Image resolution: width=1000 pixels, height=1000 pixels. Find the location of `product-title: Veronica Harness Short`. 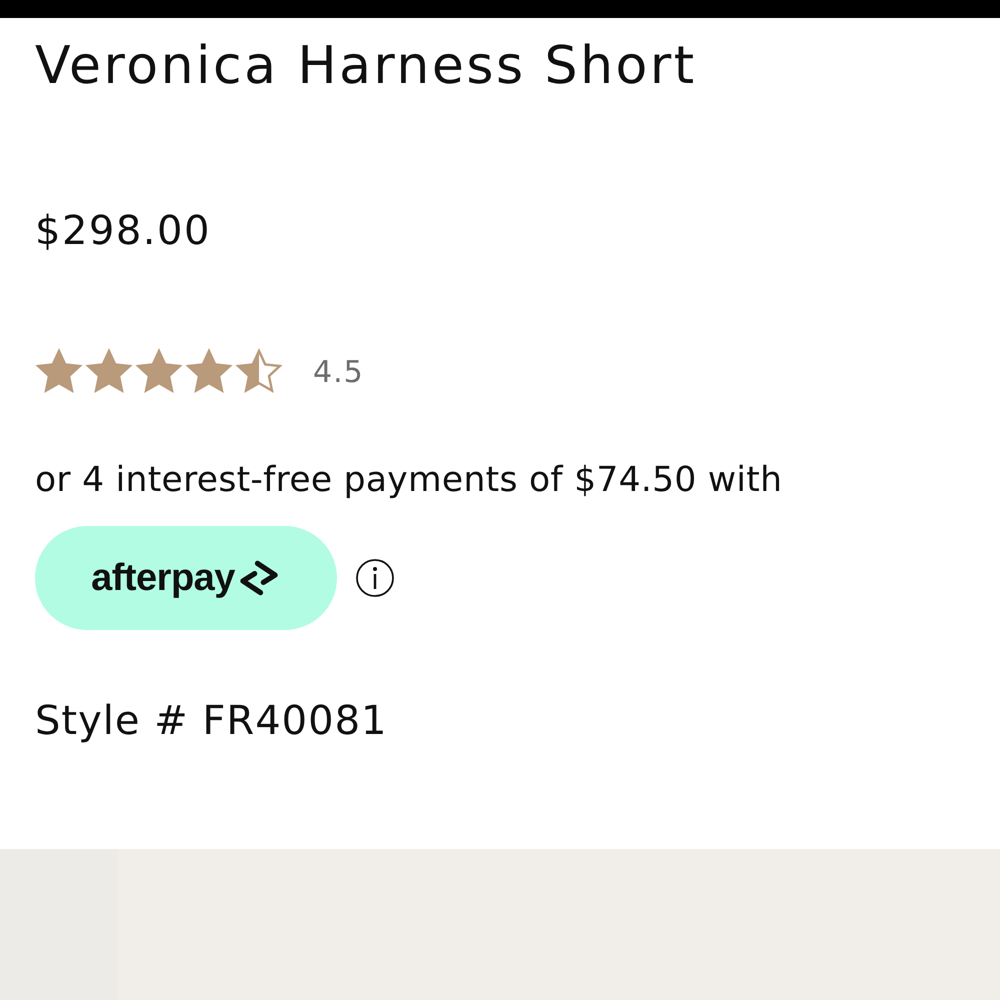

product-title: Veronica Harness Short is located at coordinates (366, 66).